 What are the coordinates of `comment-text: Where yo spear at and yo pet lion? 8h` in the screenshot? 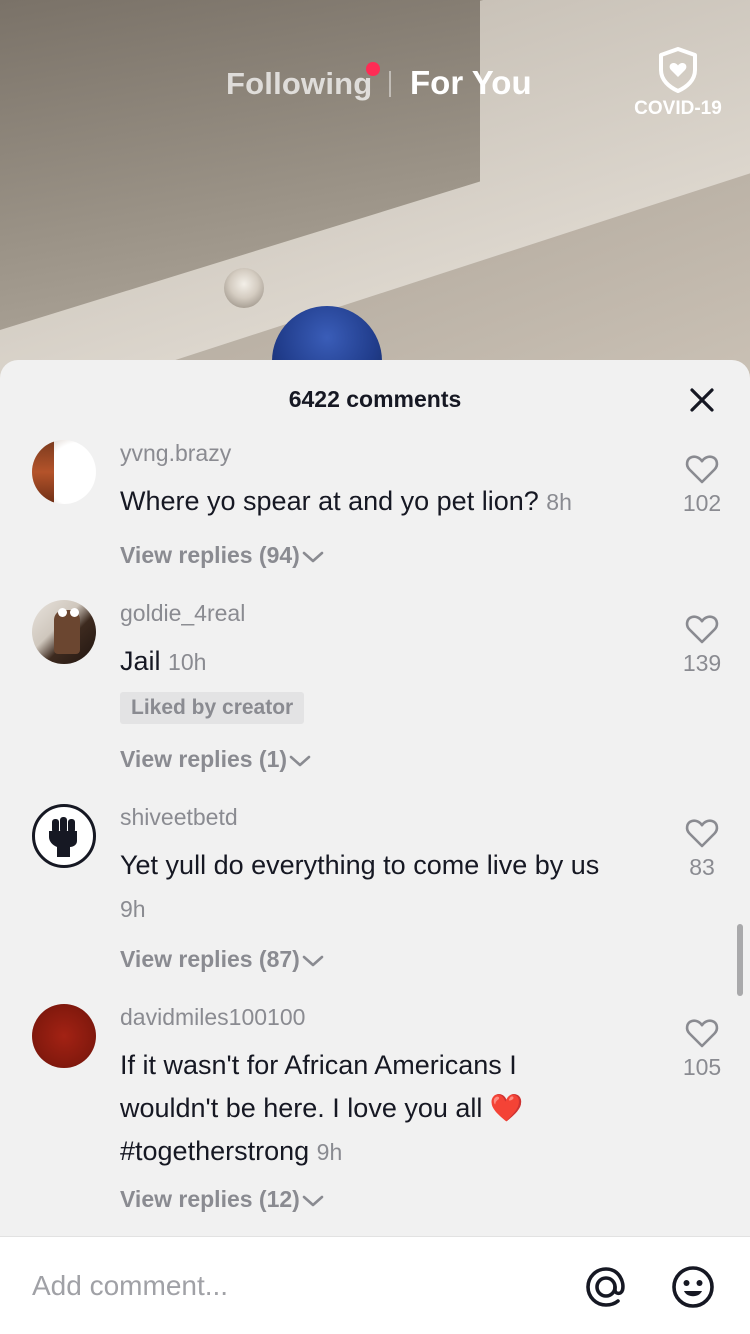 It's located at (370, 502).